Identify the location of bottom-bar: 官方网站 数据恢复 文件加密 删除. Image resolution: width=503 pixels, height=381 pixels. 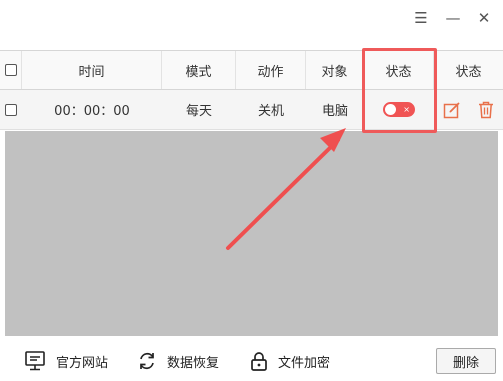
(251, 361).